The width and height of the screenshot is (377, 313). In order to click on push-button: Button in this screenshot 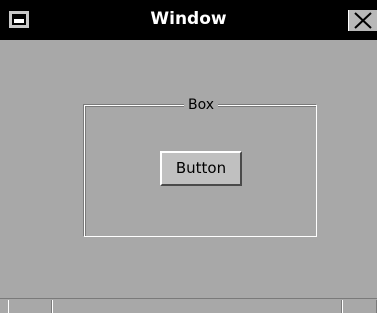, I will do `click(201, 168)`.